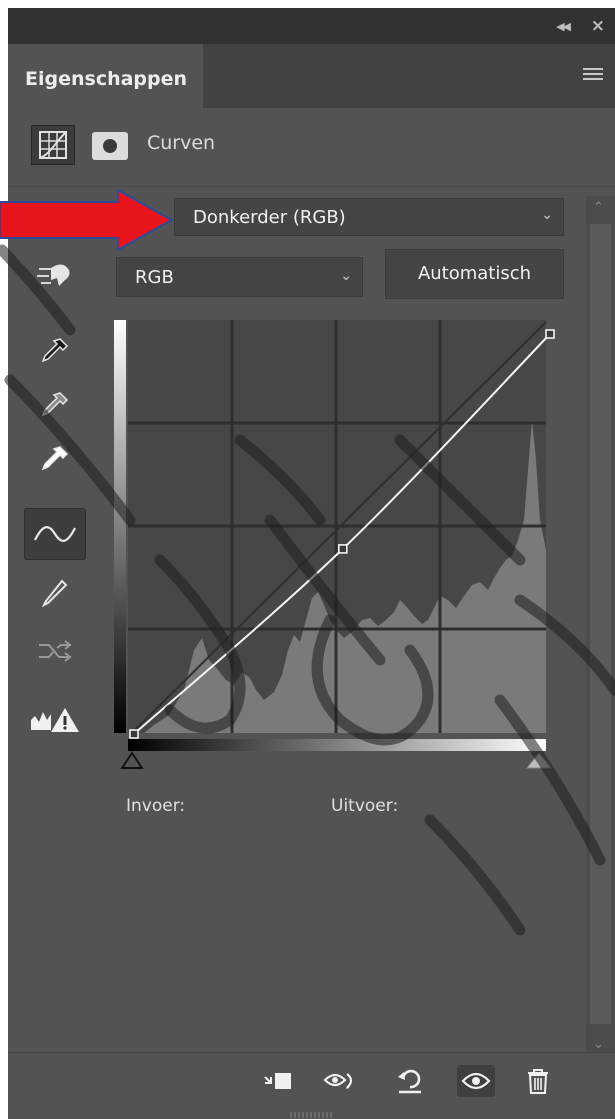  I want to click on annotation-arrow, so click(87, 220).